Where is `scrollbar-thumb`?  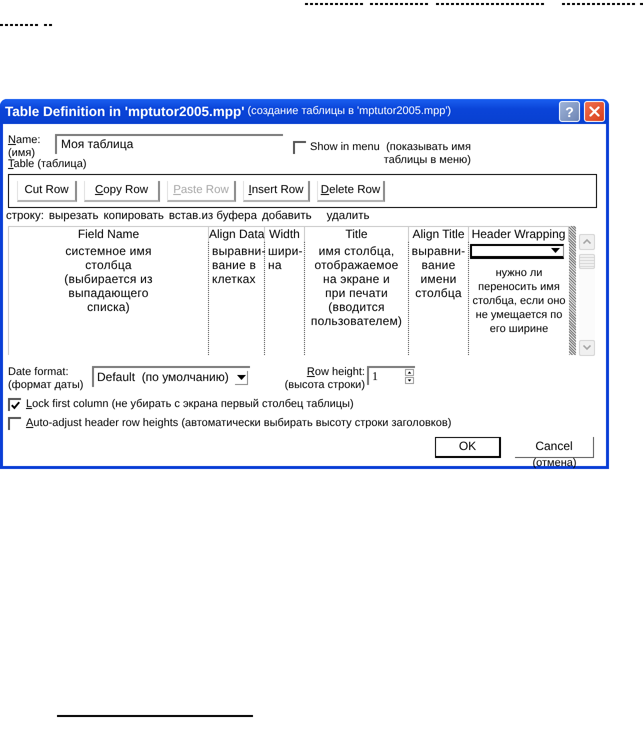 scrollbar-thumb is located at coordinates (587, 261).